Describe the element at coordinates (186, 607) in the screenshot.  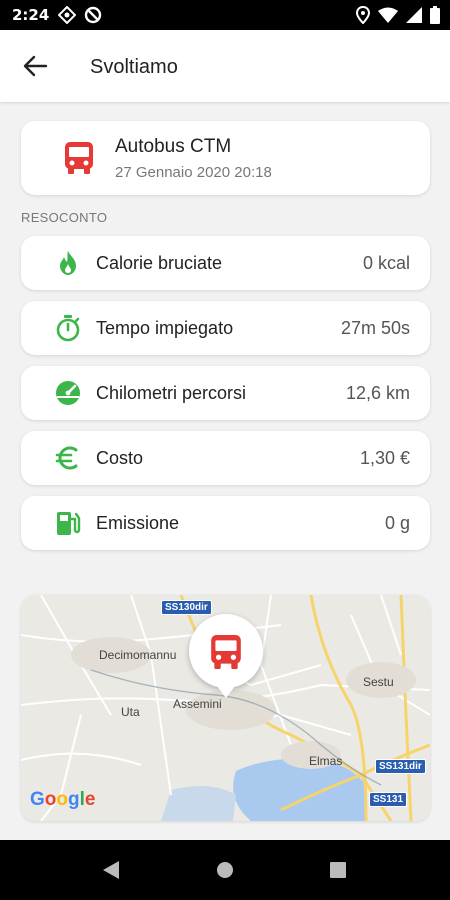
I see `road-shield: SS130dir` at that location.